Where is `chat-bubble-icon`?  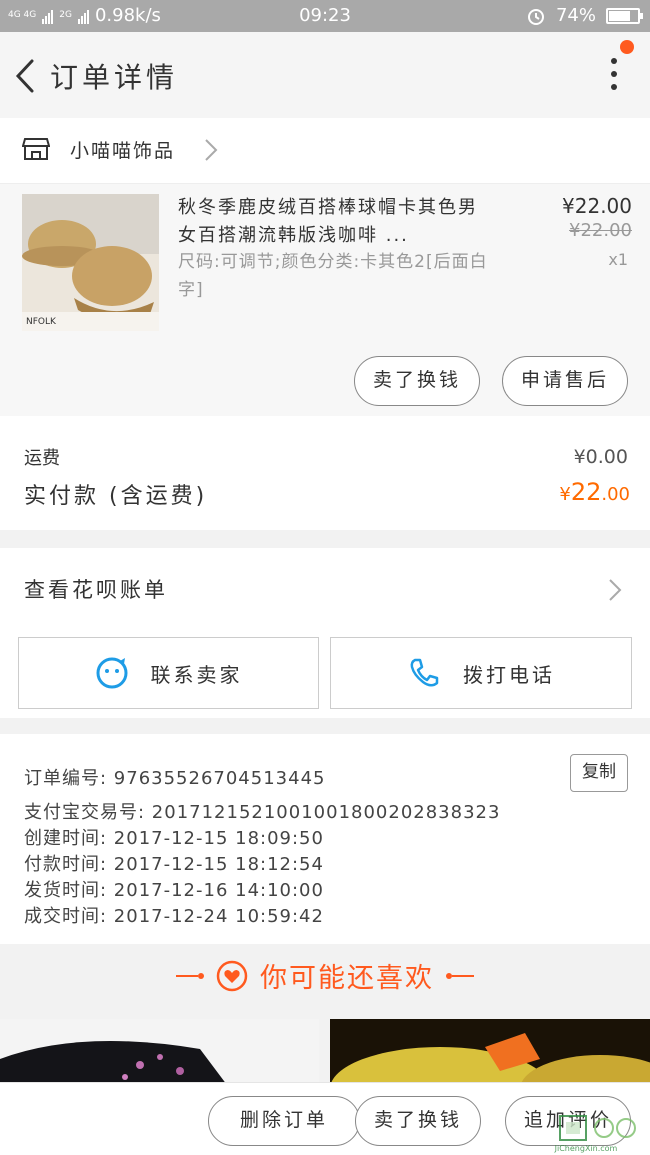 chat-bubble-icon is located at coordinates (111, 673).